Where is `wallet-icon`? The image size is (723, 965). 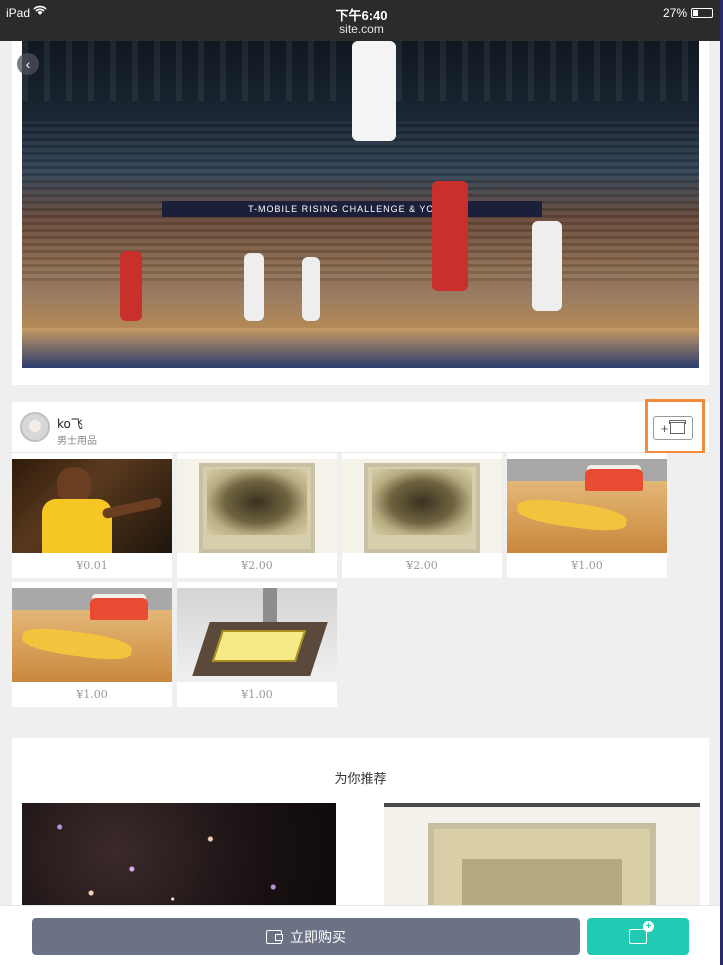
wallet-icon is located at coordinates (274, 936).